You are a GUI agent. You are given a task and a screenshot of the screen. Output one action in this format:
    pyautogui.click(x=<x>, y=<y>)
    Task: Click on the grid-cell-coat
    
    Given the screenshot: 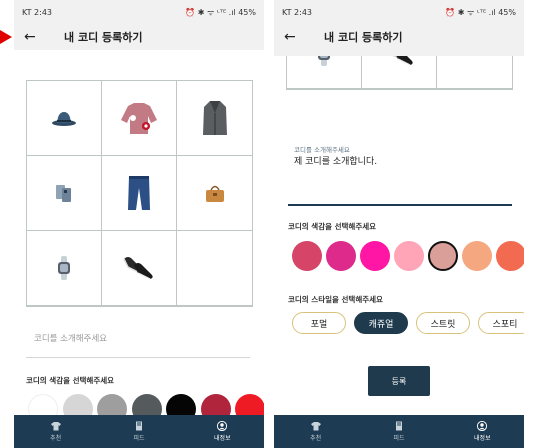 What is the action you would take?
    pyautogui.click(x=214, y=118)
    